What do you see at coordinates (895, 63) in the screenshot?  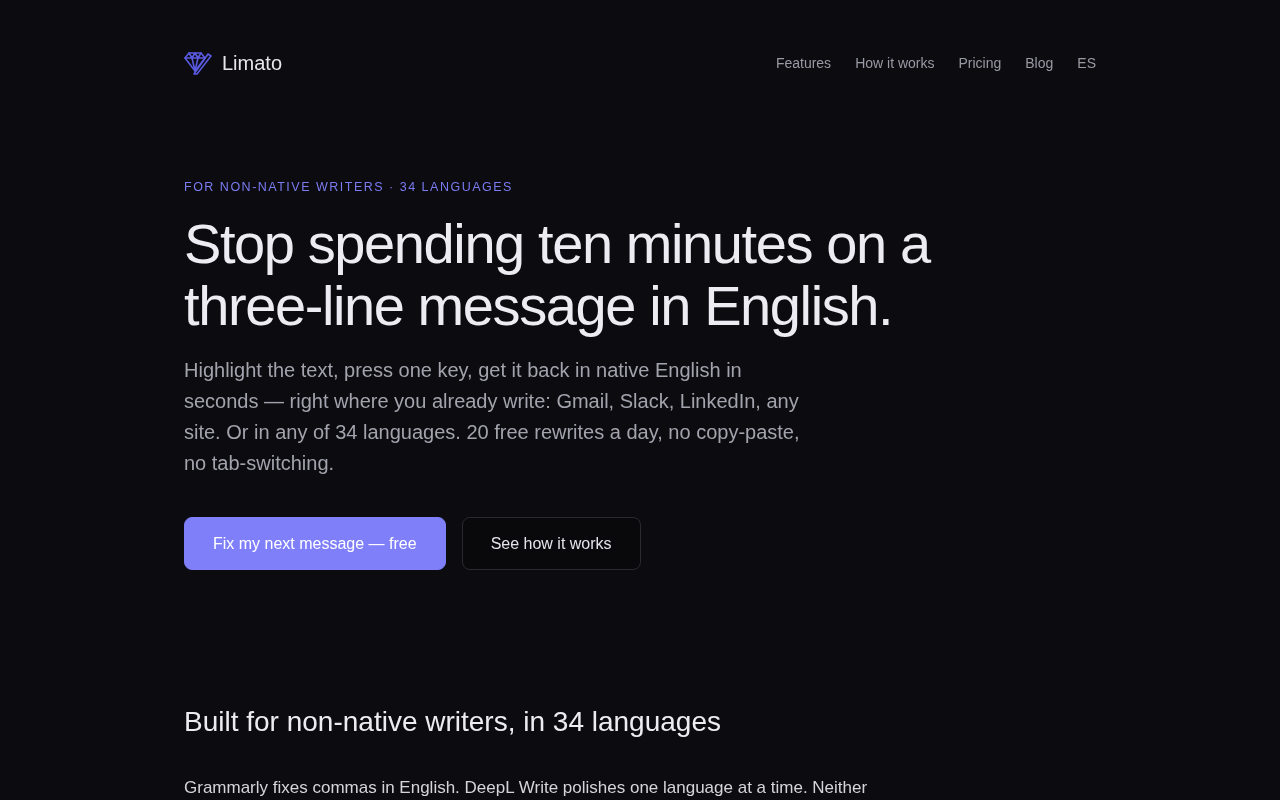 I see `nav-link: How it works` at bounding box center [895, 63].